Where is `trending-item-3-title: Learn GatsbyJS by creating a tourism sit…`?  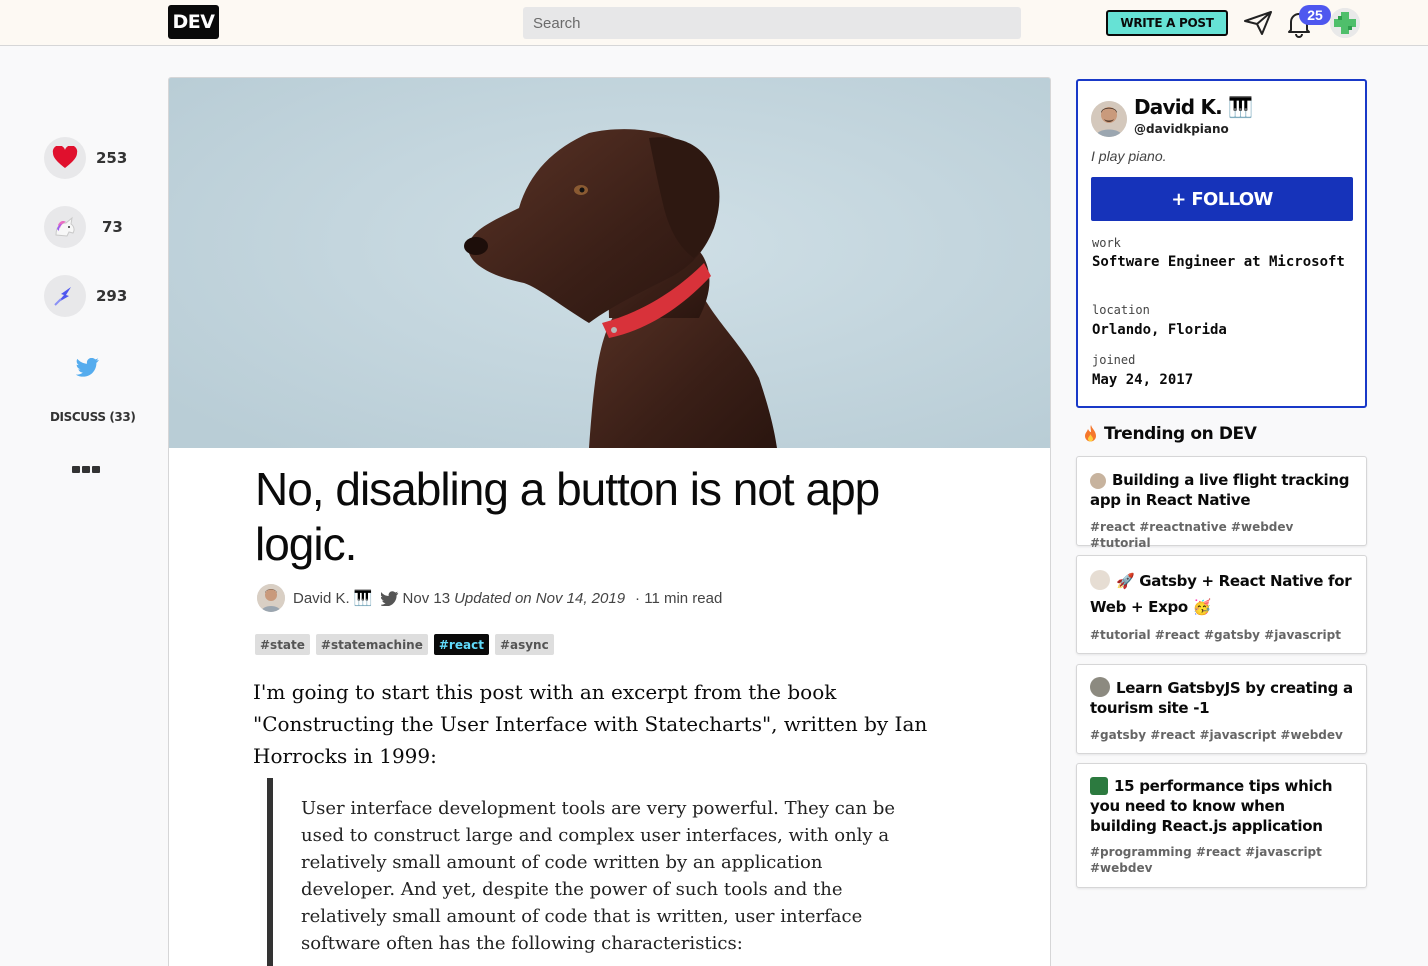
trending-item-3-title: Learn GatsbyJS by creating a tourism sit… is located at coordinates (1221, 698).